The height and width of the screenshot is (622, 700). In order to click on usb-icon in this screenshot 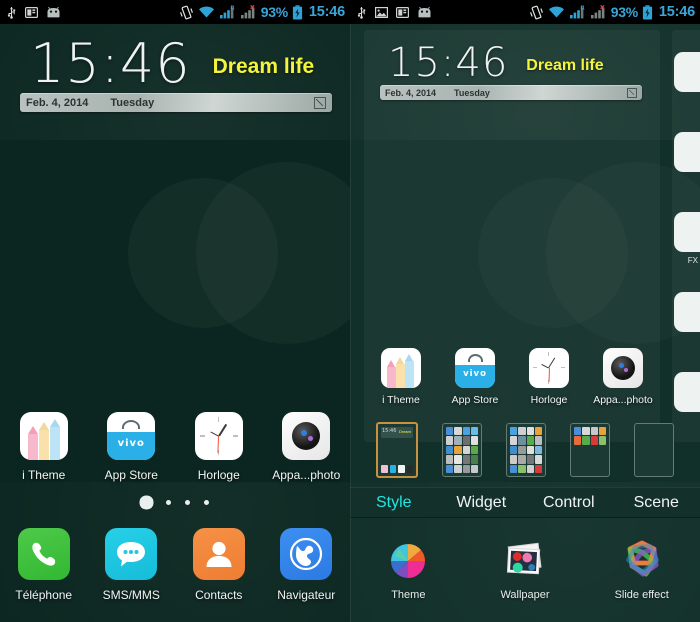, I will do `click(11, 12)`.